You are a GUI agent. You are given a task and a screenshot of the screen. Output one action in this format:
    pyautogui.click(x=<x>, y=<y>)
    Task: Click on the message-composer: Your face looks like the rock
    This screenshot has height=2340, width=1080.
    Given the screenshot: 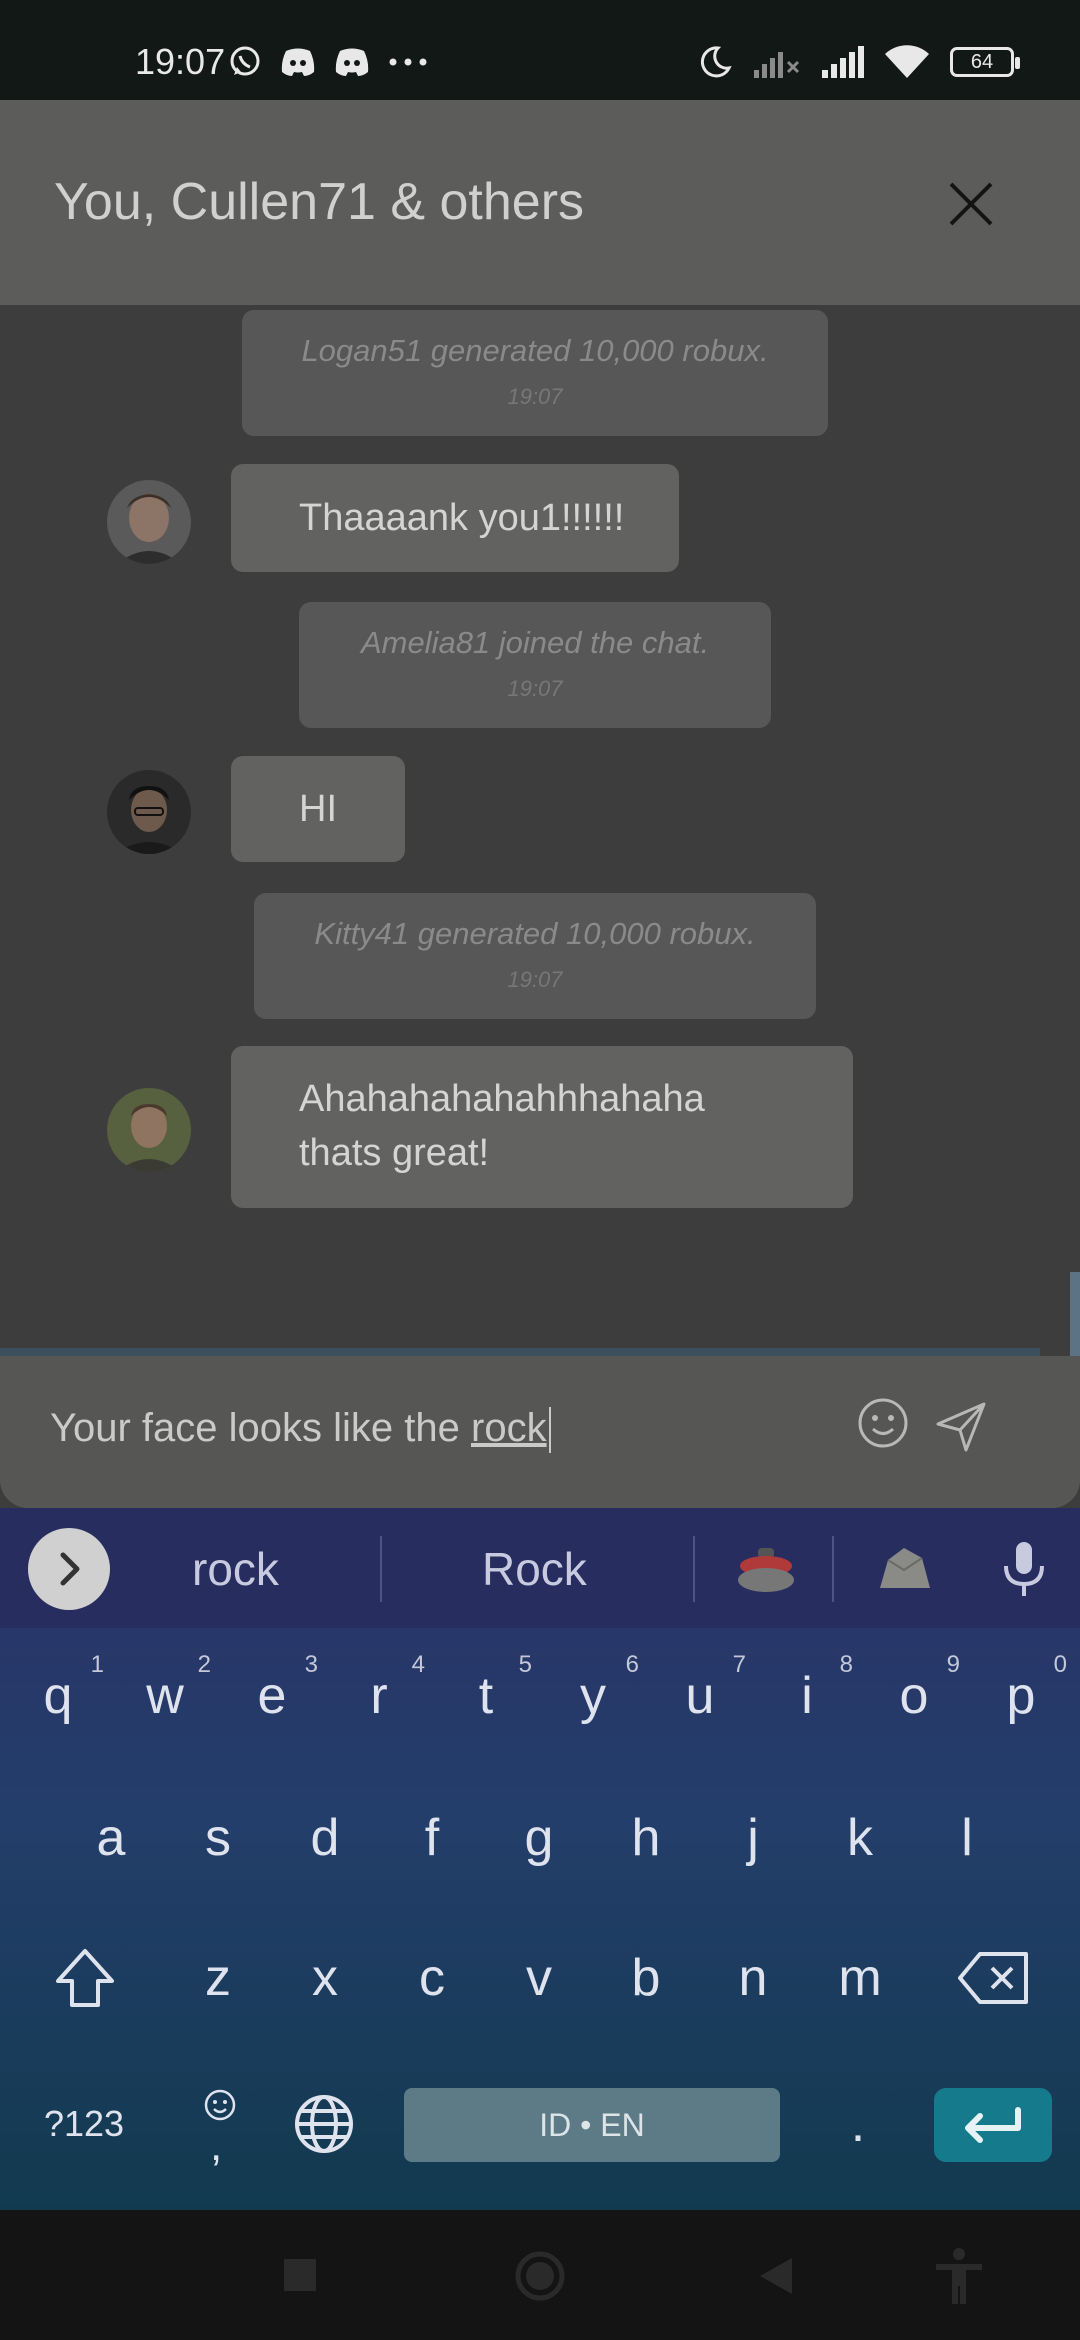 What is the action you would take?
    pyautogui.click(x=540, y=1432)
    